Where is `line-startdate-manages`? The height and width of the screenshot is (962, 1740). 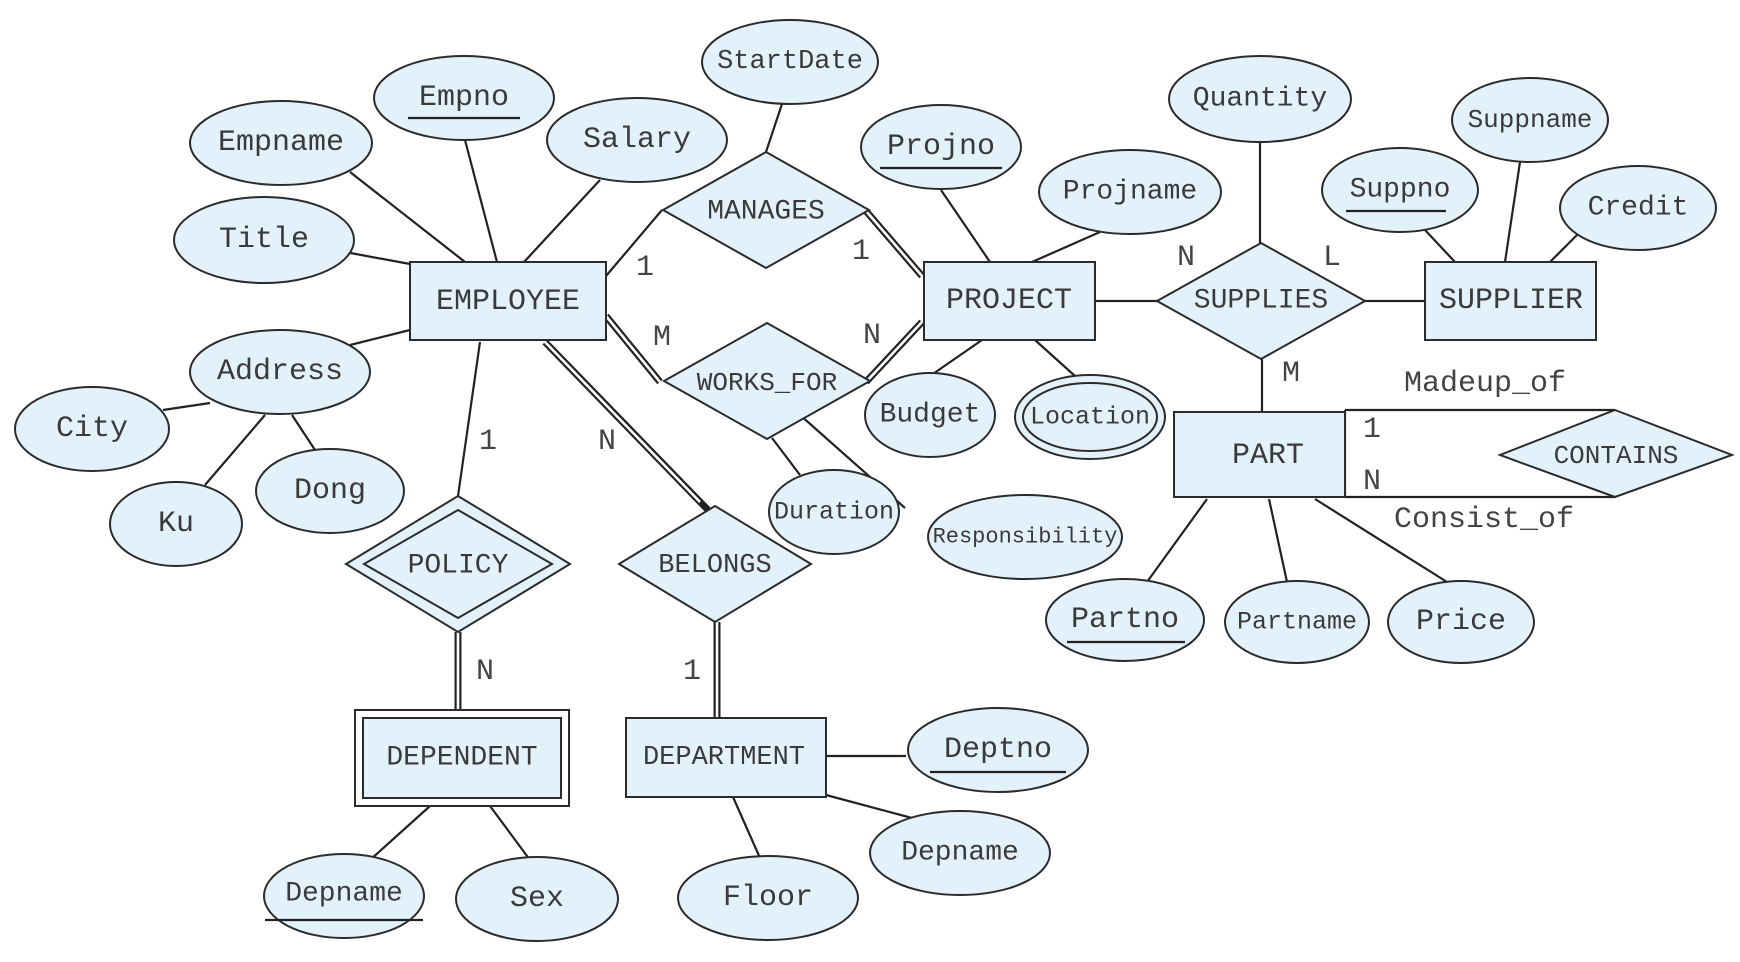
line-startdate-manages is located at coordinates (774, 128).